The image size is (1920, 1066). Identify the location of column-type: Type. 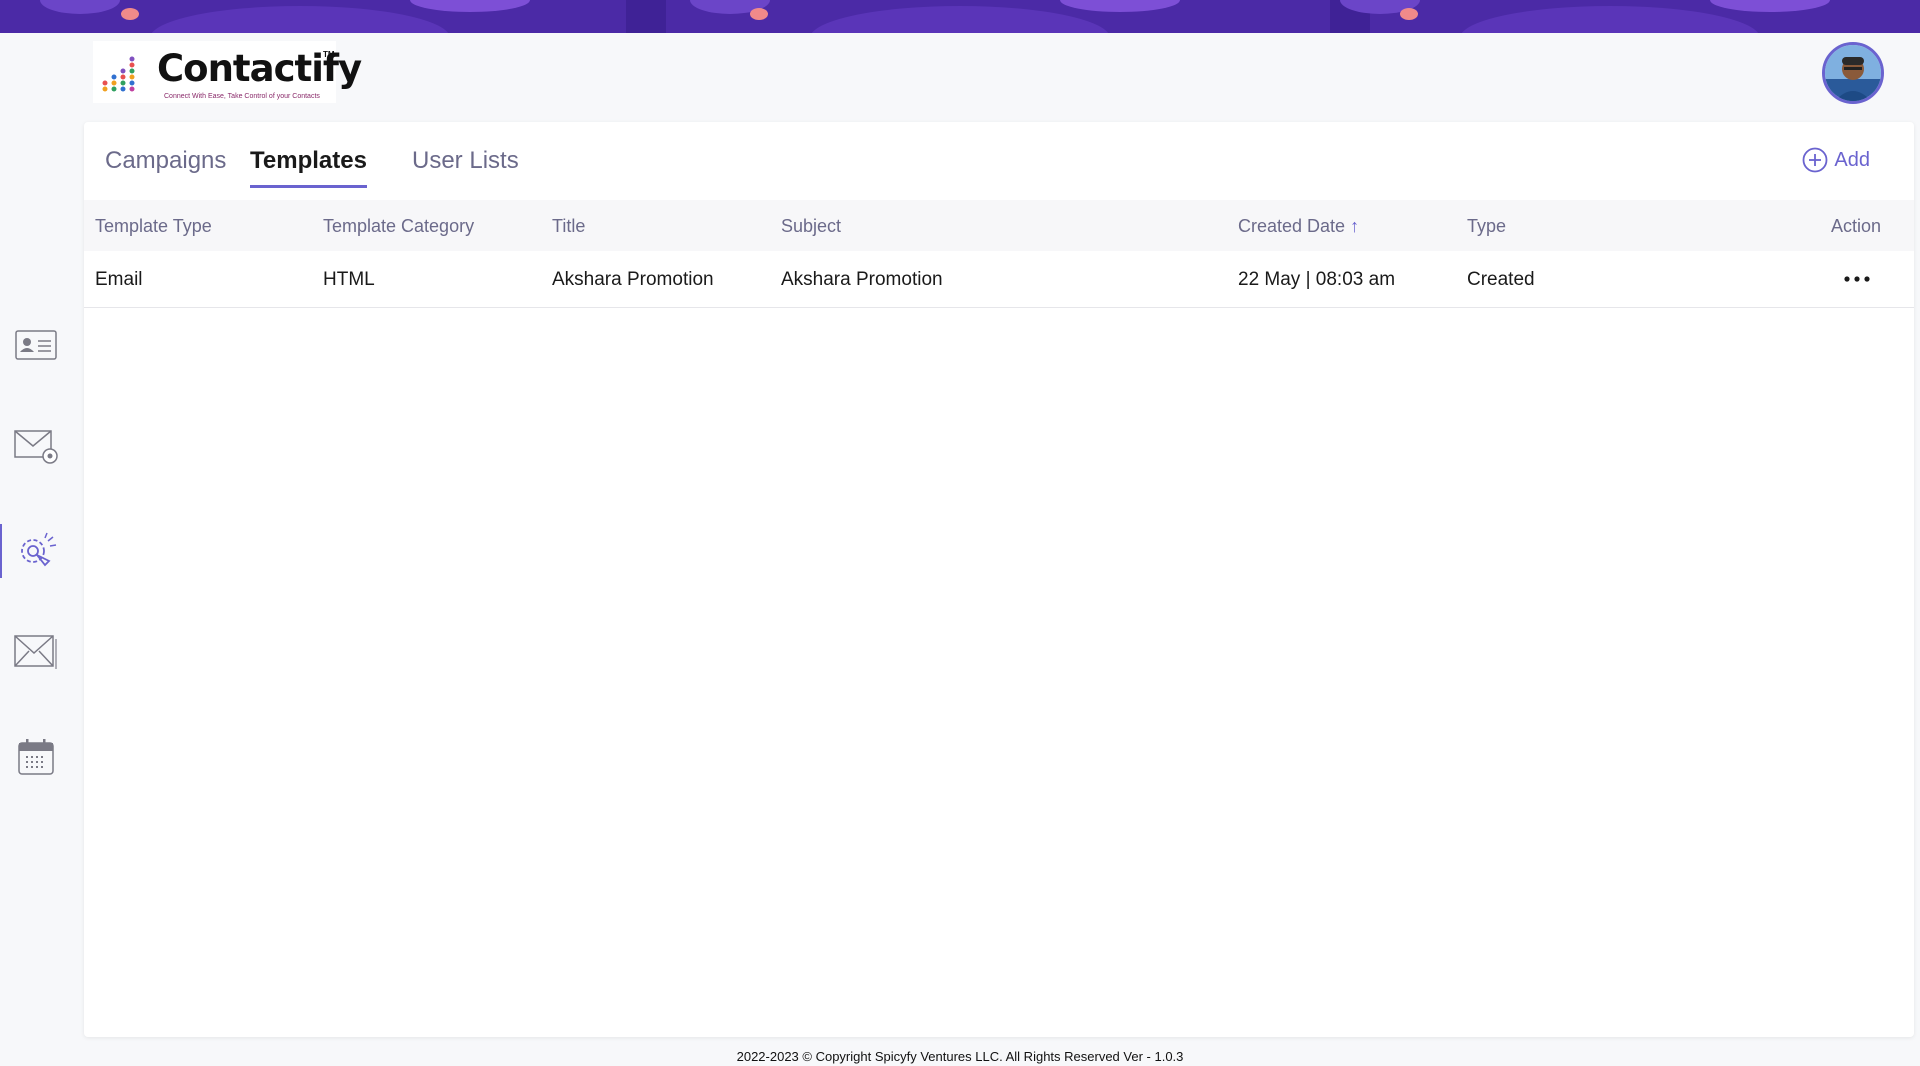
(1486, 226).